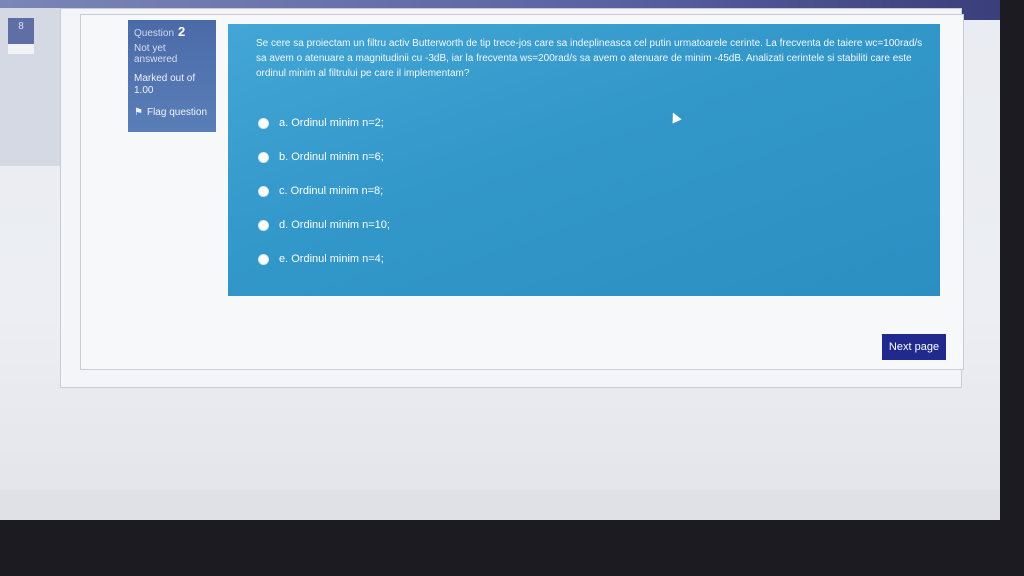 This screenshot has width=1024, height=576. Describe the element at coordinates (914, 347) in the screenshot. I see `next-page-button: Next page` at that location.